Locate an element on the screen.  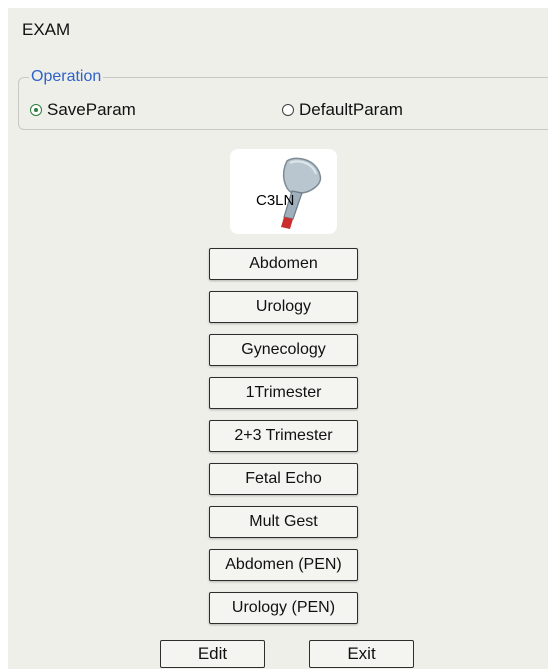
defaultparam-label: DefaultParam is located at coordinates (351, 109).